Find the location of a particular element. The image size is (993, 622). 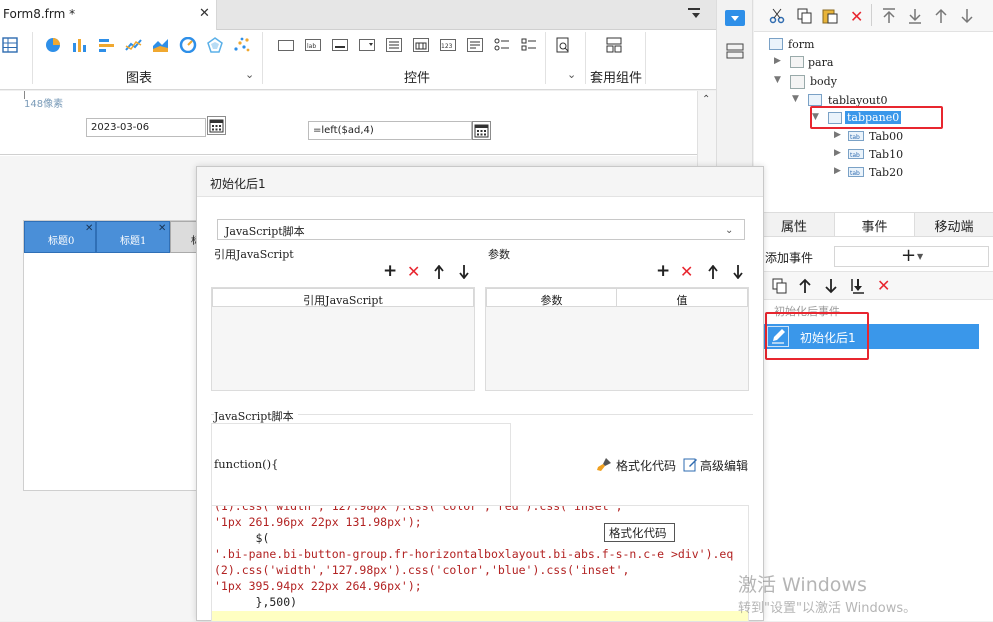

radar-chart-icon is located at coordinates (215, 45).